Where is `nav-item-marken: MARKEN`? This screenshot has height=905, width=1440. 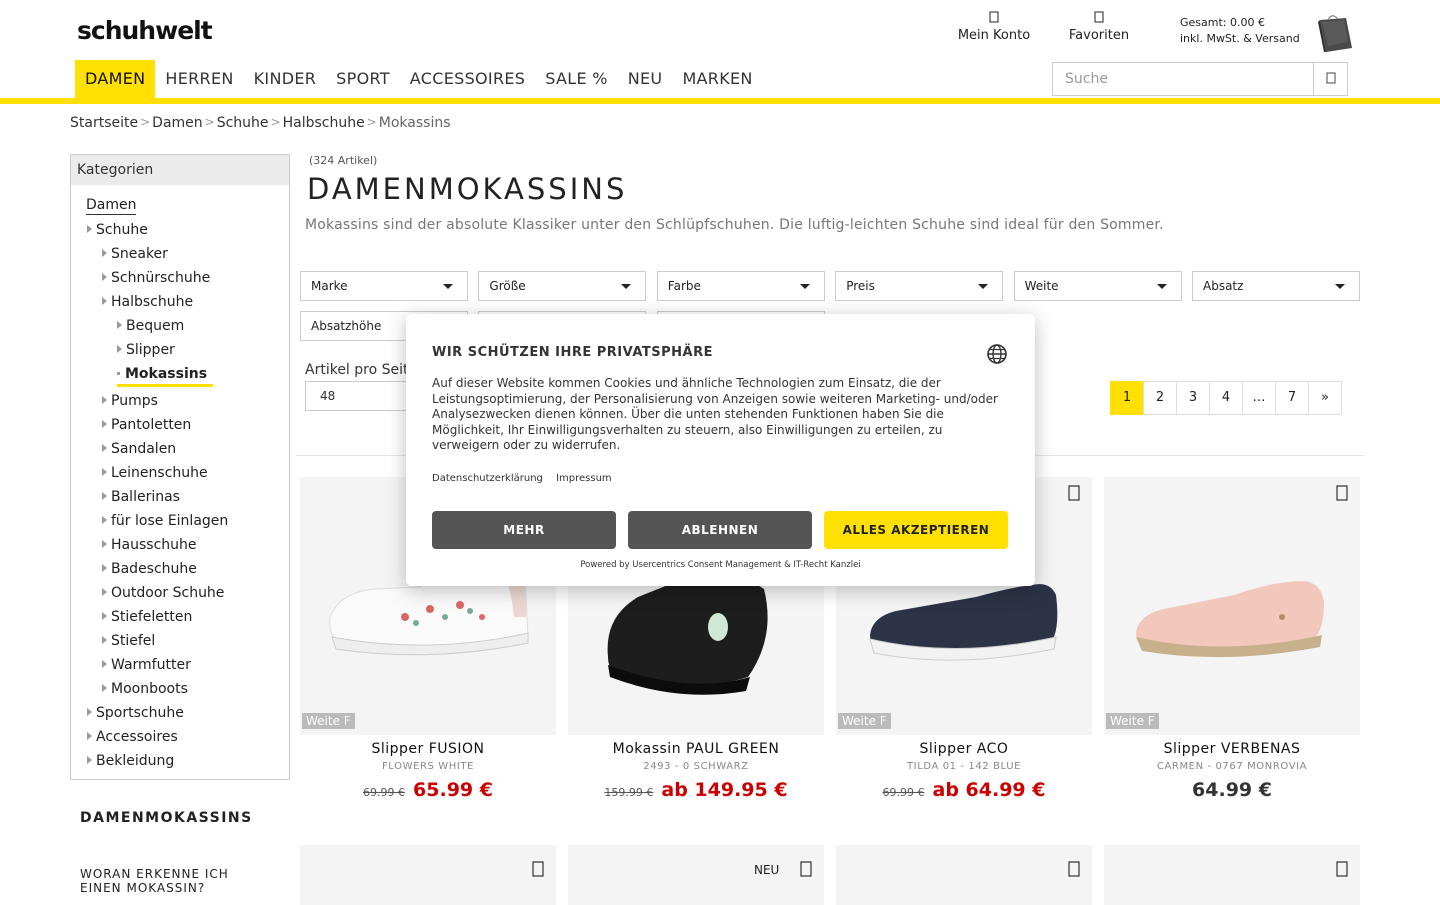 nav-item-marken: MARKEN is located at coordinates (717, 79).